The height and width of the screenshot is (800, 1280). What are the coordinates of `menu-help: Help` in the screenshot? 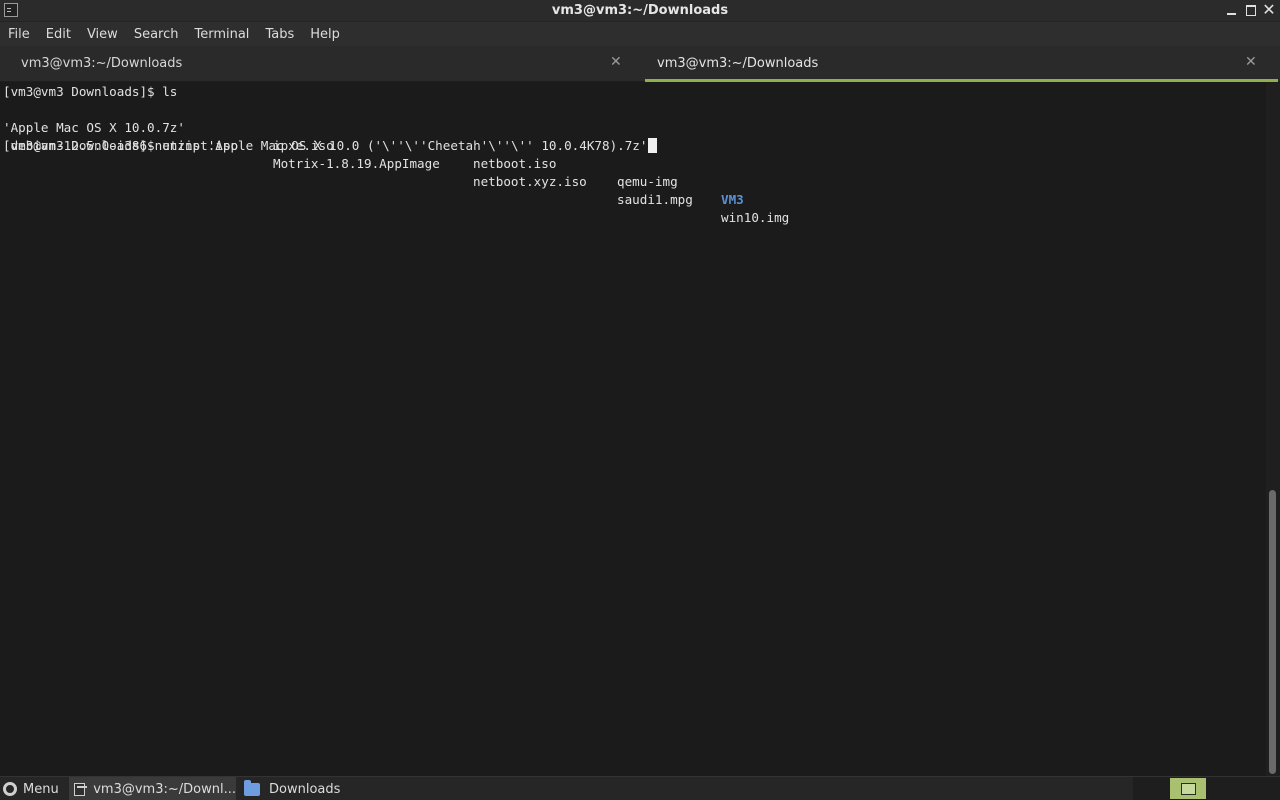 It's located at (325, 34).